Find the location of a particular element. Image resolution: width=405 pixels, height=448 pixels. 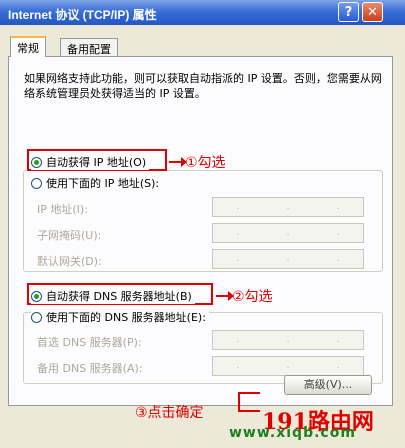

annotation-step1: ①勾选 is located at coordinates (197, 162).